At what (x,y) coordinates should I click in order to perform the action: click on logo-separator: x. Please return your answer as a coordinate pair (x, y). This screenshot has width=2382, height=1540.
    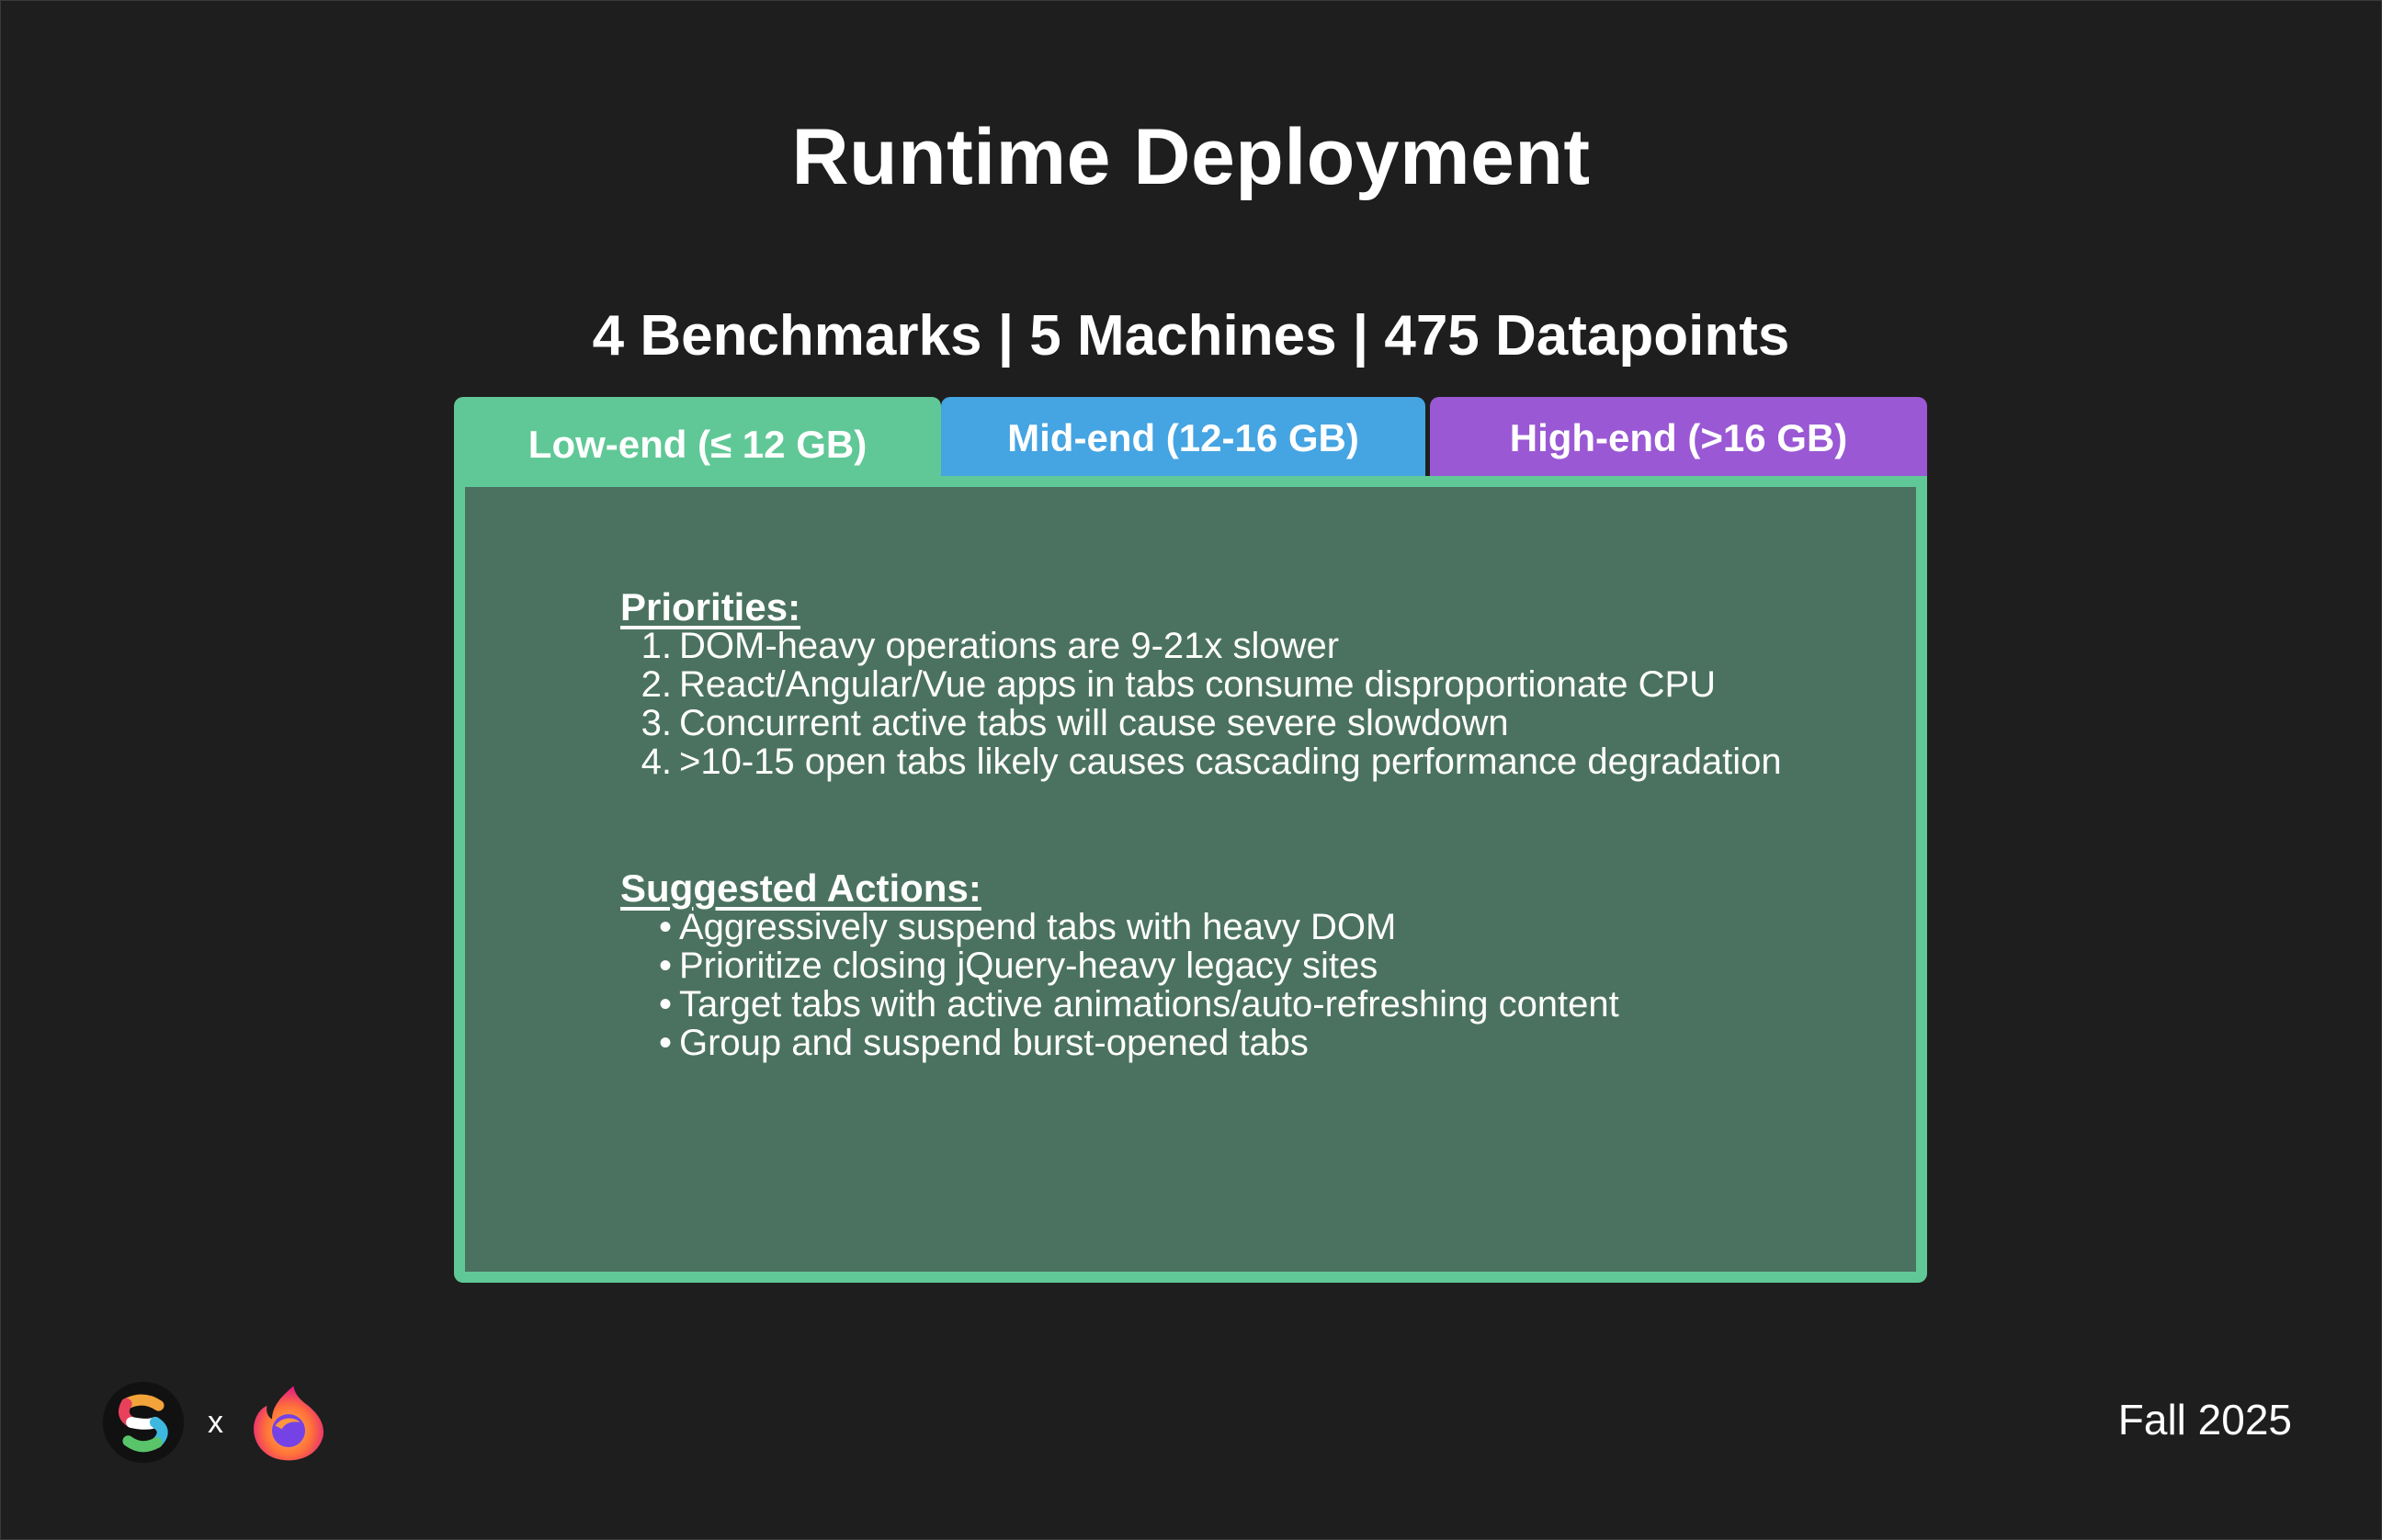
    Looking at the image, I should click on (216, 1422).